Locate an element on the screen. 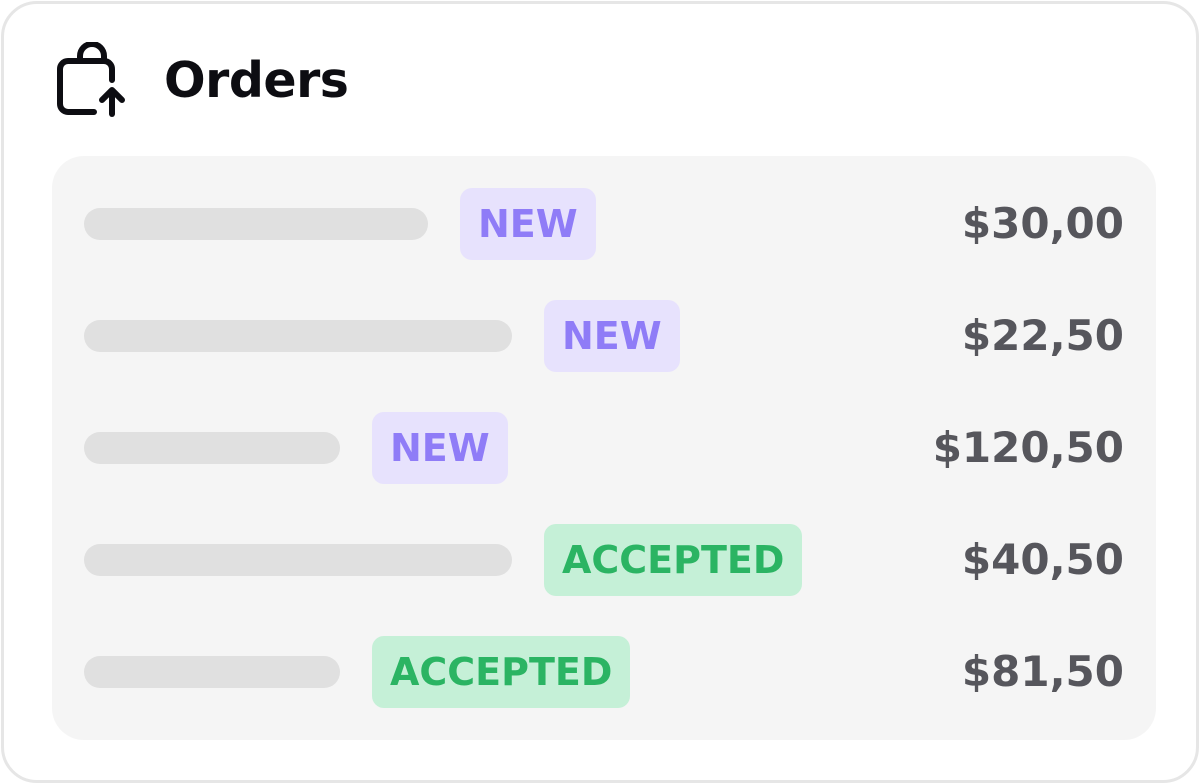 Image resolution: width=1200 pixels, height=784 pixels. order-price: $81,50 is located at coordinates (1042, 671).